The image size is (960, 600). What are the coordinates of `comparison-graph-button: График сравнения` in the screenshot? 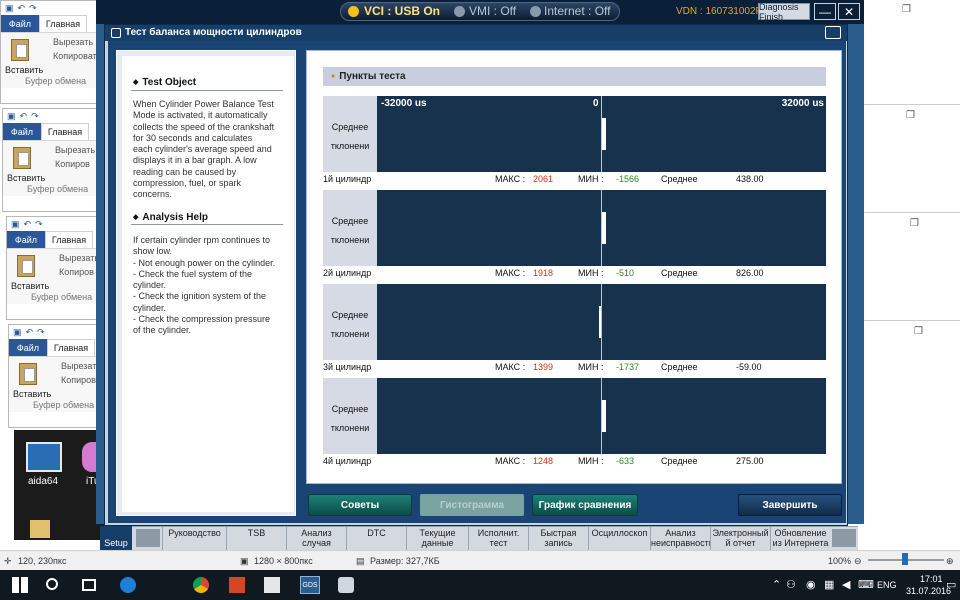 It's located at (585, 505).